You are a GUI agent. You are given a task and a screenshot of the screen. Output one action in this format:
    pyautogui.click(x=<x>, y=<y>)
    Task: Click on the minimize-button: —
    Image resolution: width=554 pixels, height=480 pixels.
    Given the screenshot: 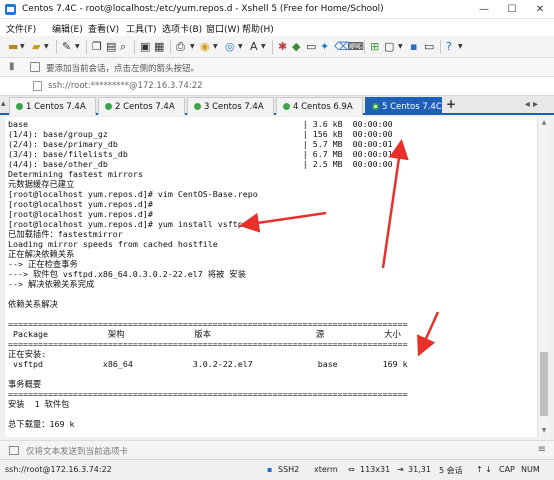 What is the action you would take?
    pyautogui.click(x=484, y=9)
    